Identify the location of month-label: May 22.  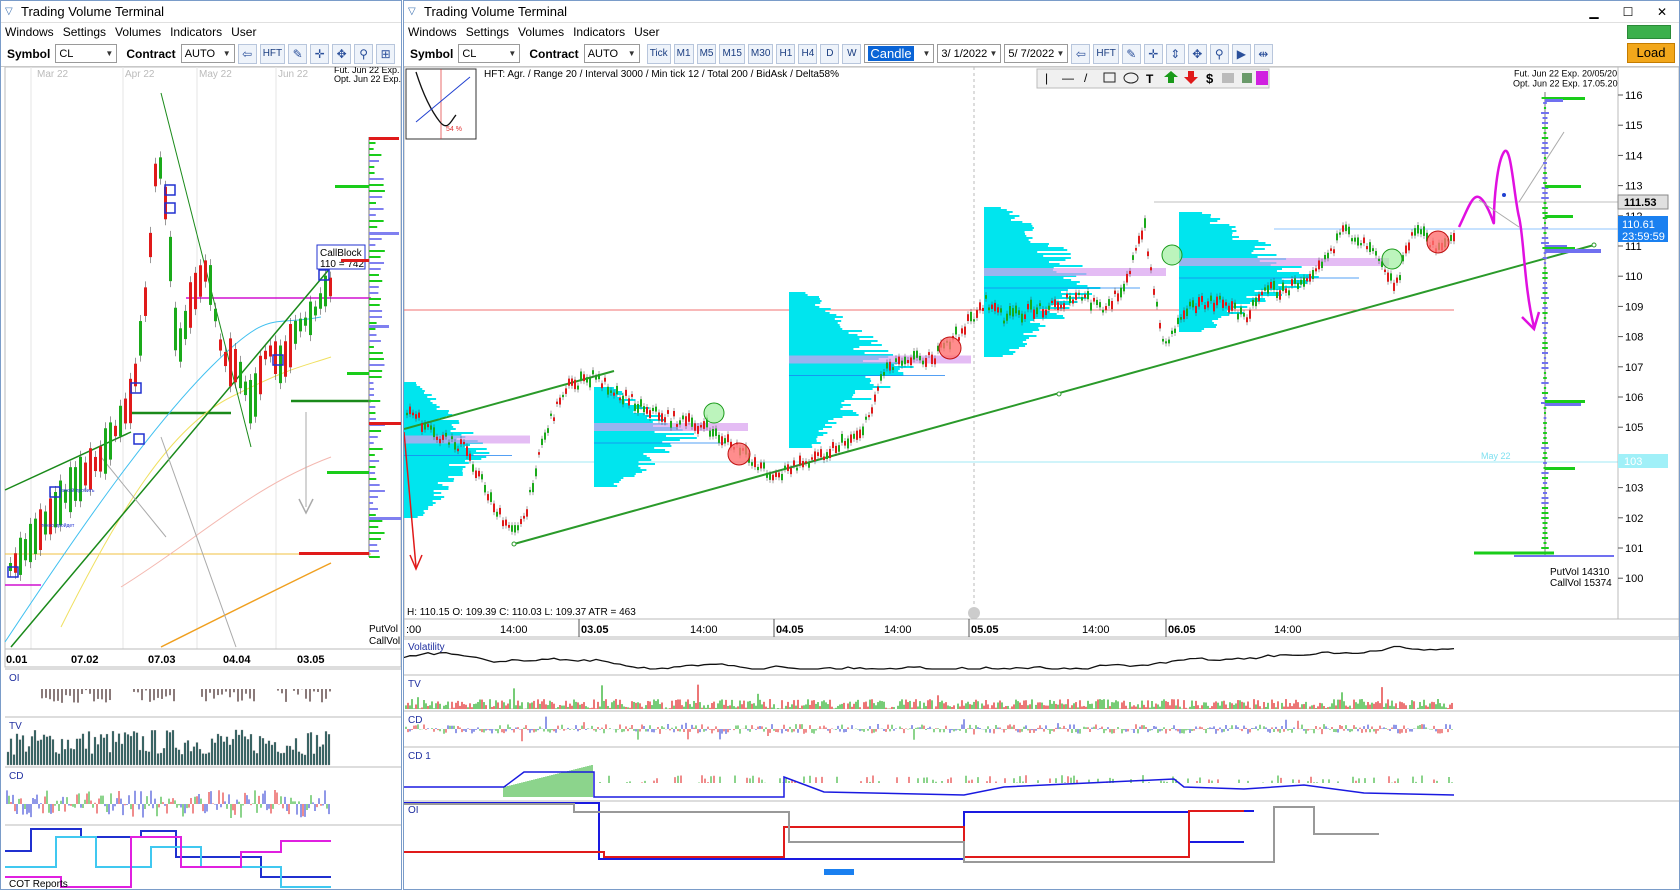
(215, 74).